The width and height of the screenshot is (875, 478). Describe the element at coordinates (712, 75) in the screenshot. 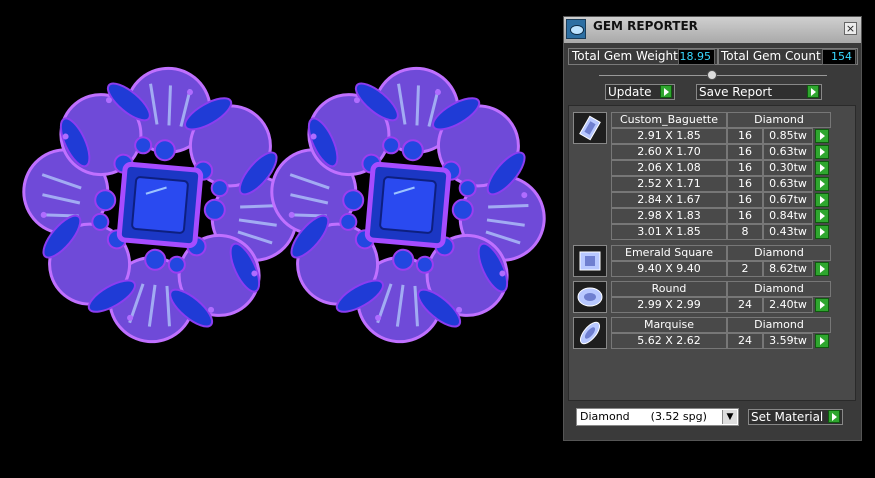

I see `slider-handle` at that location.